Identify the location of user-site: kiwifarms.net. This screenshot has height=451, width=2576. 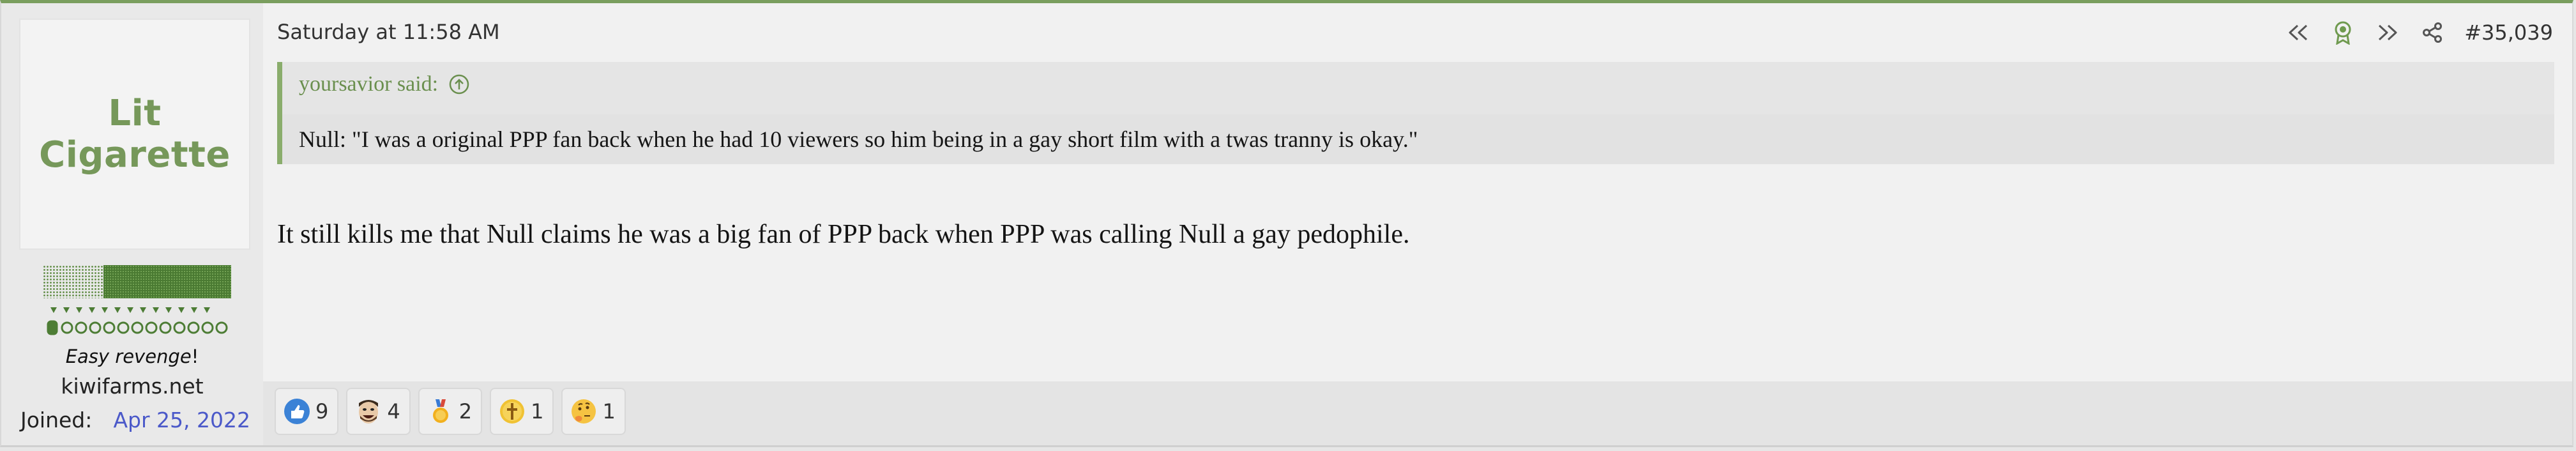
(132, 386).